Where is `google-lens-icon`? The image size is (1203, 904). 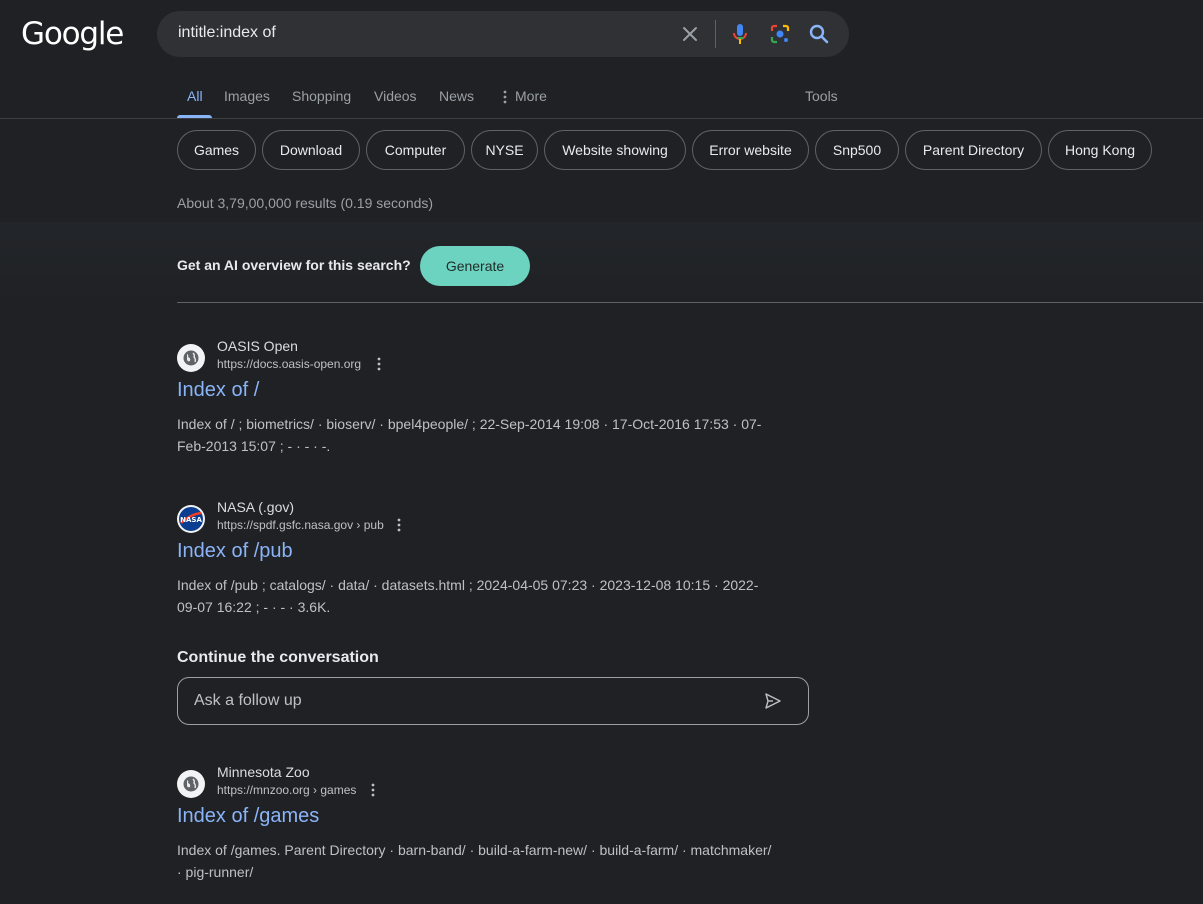
google-lens-icon is located at coordinates (780, 34).